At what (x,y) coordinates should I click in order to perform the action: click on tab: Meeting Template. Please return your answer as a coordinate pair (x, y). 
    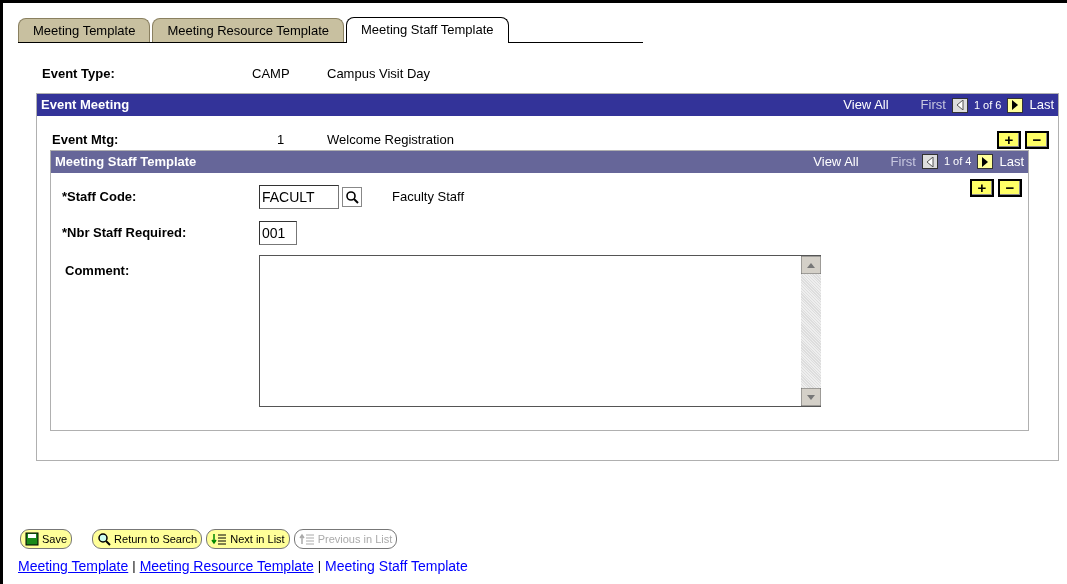
    Looking at the image, I should click on (84, 29).